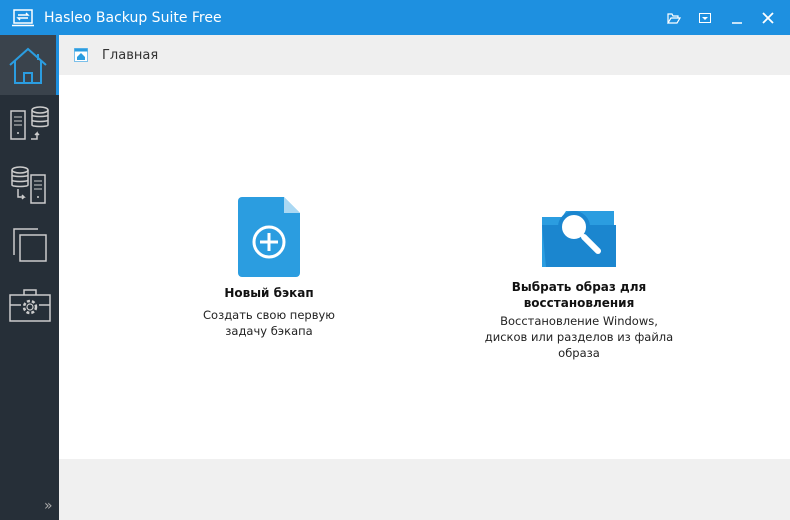 This screenshot has height=520, width=790. What do you see at coordinates (269, 293) in the screenshot?
I see `new-backup-title: Новый бэкап` at bounding box center [269, 293].